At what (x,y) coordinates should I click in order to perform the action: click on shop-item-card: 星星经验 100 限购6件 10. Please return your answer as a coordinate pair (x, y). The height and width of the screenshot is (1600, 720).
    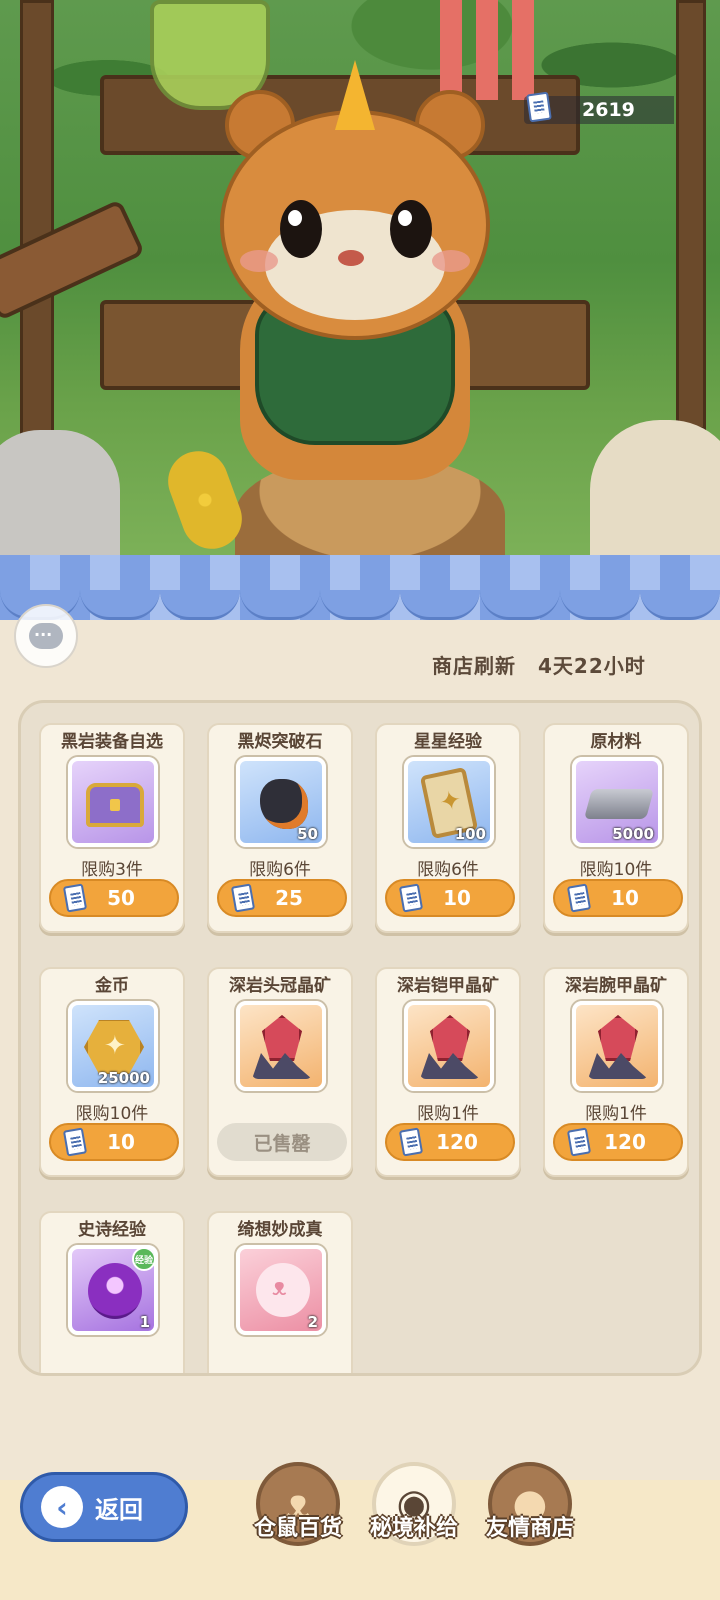
    Looking at the image, I should click on (448, 828).